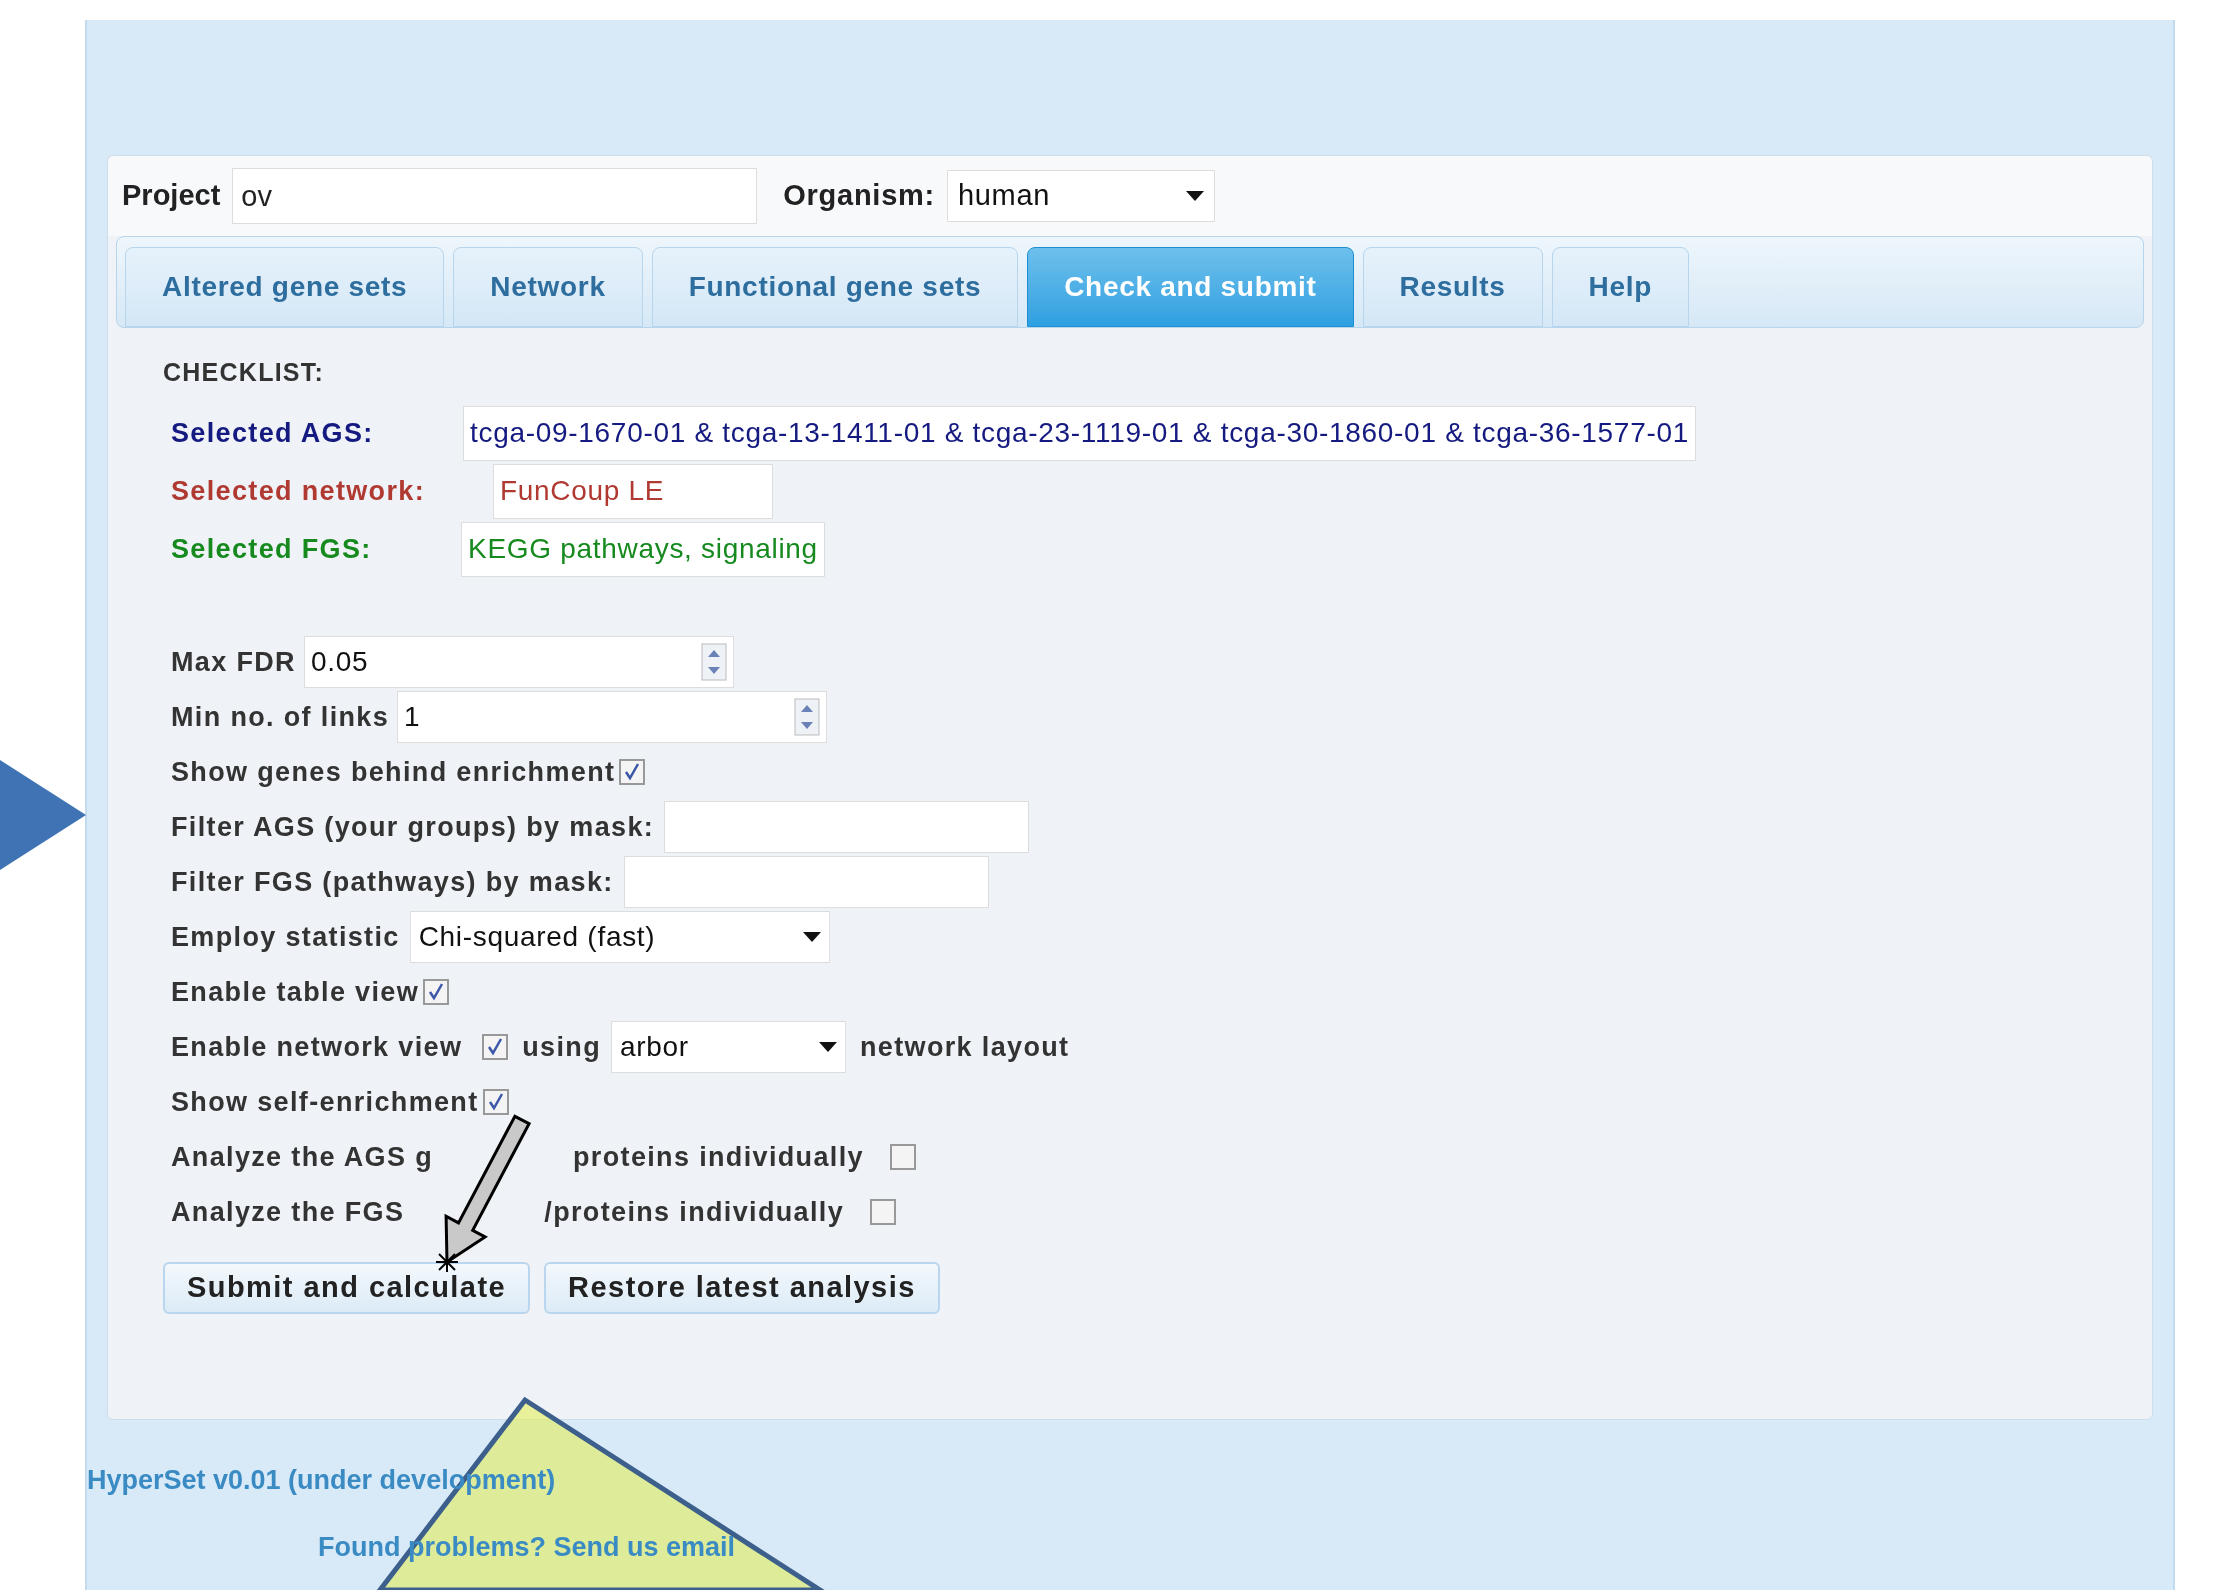 This screenshot has height=1590, width=2229. I want to click on option-label: Enable table view, so click(295, 992).